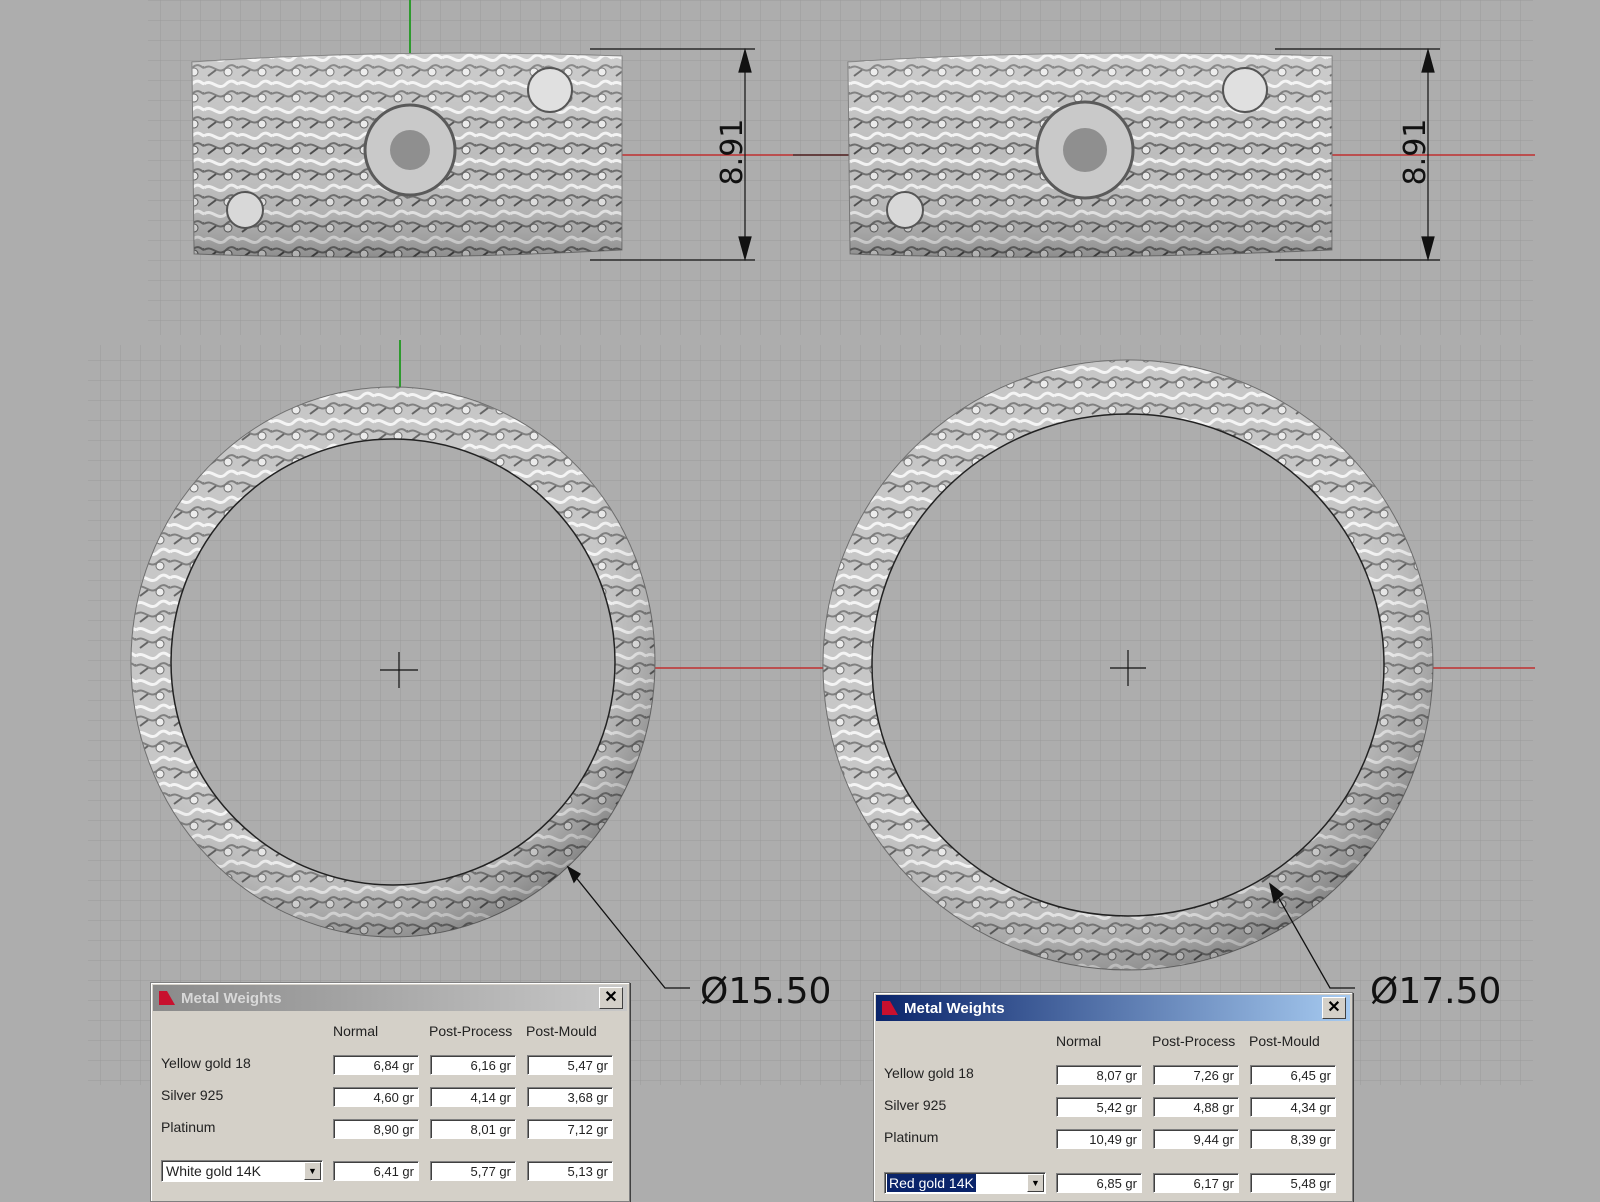  I want to click on weight-field: 5,42 gr, so click(1099, 1107).